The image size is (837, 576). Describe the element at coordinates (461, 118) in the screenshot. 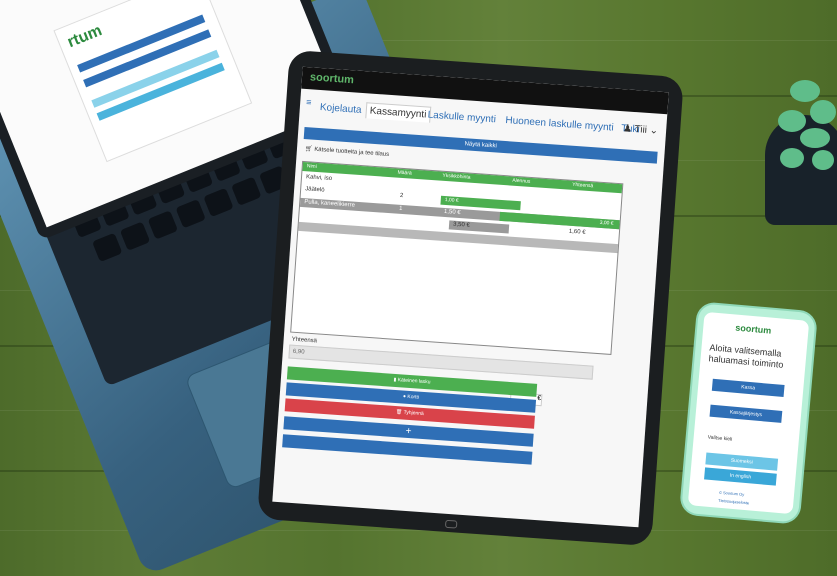

I see `tab-laskulle-myynti: Laskulle myynti` at that location.